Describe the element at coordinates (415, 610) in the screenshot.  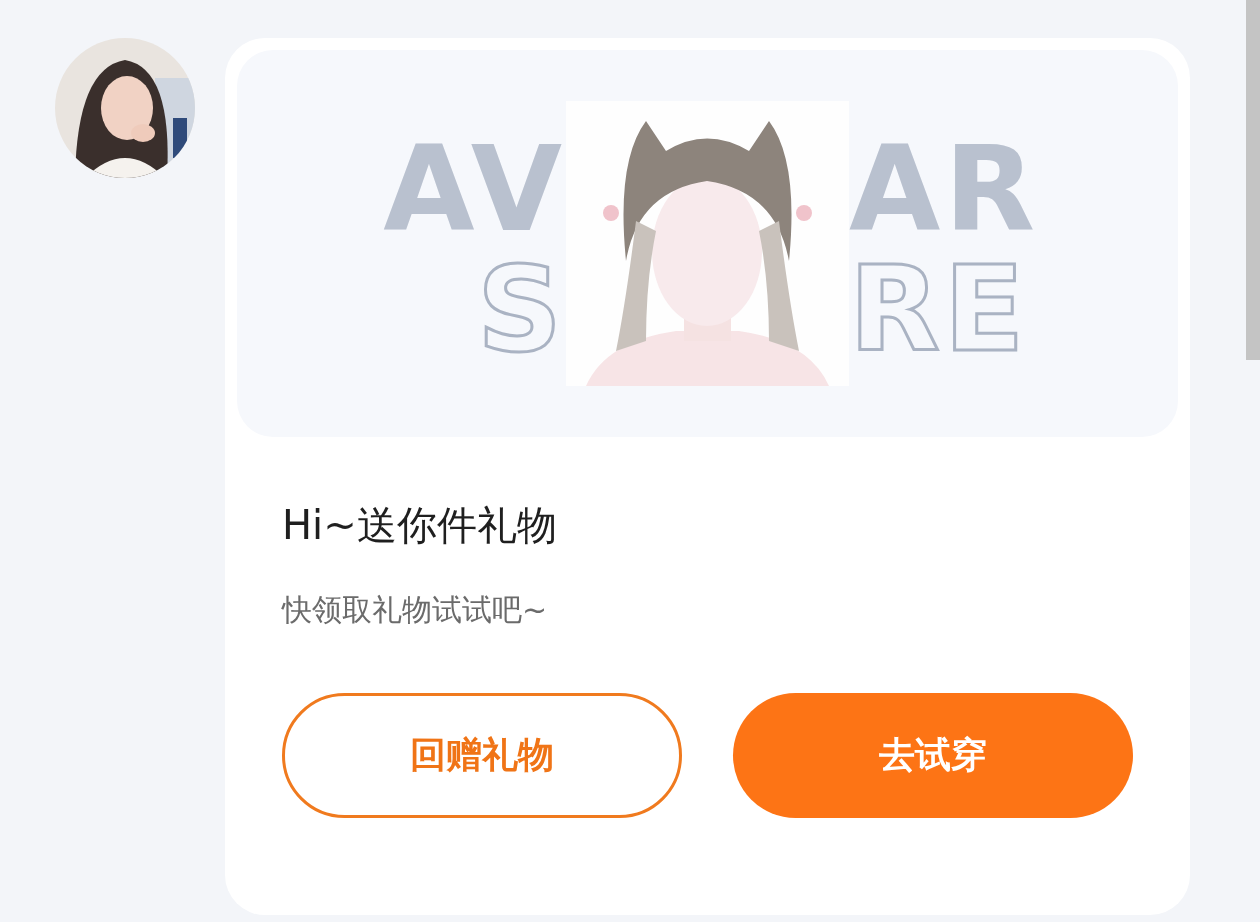
I see `gift-subtitle: 快领取礼物试试吧~` at that location.